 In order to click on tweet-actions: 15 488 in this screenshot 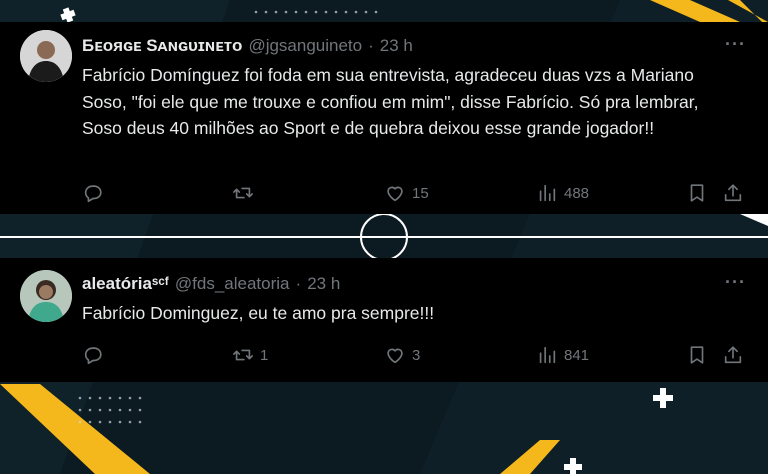, I will do `click(384, 193)`.